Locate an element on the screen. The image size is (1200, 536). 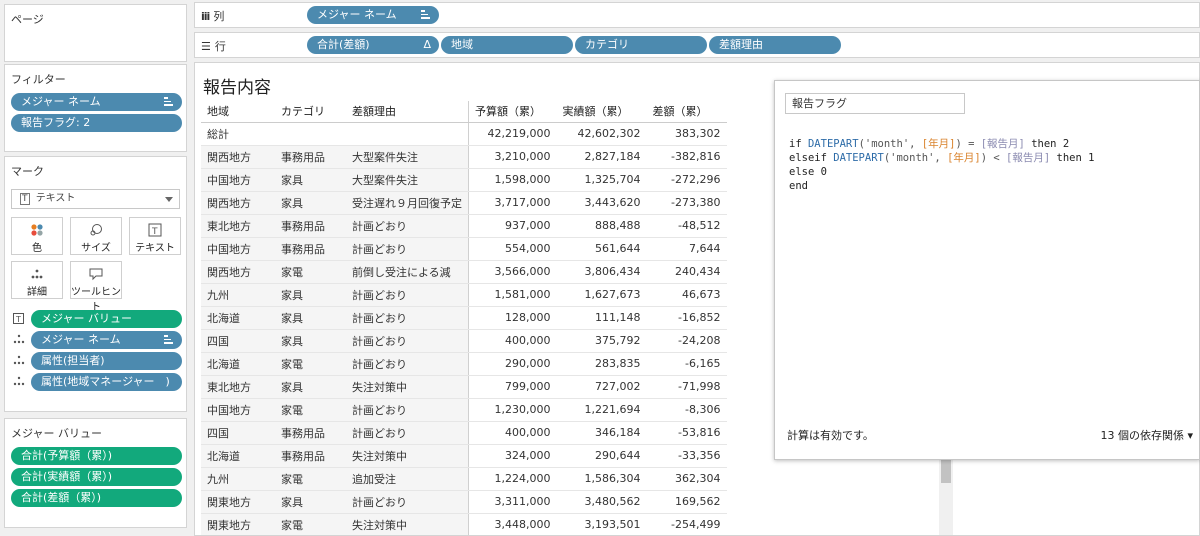
cell-actual: 111,148 is located at coordinates (601, 318).